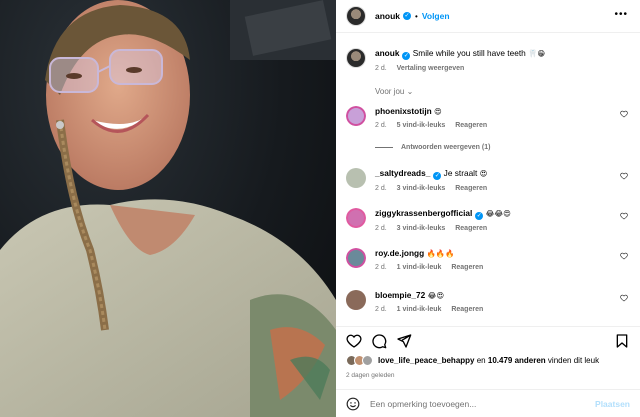 The image size is (640, 417). What do you see at coordinates (394, 91) in the screenshot?
I see `comments-filter-dropdown: Voor jou ⌄` at bounding box center [394, 91].